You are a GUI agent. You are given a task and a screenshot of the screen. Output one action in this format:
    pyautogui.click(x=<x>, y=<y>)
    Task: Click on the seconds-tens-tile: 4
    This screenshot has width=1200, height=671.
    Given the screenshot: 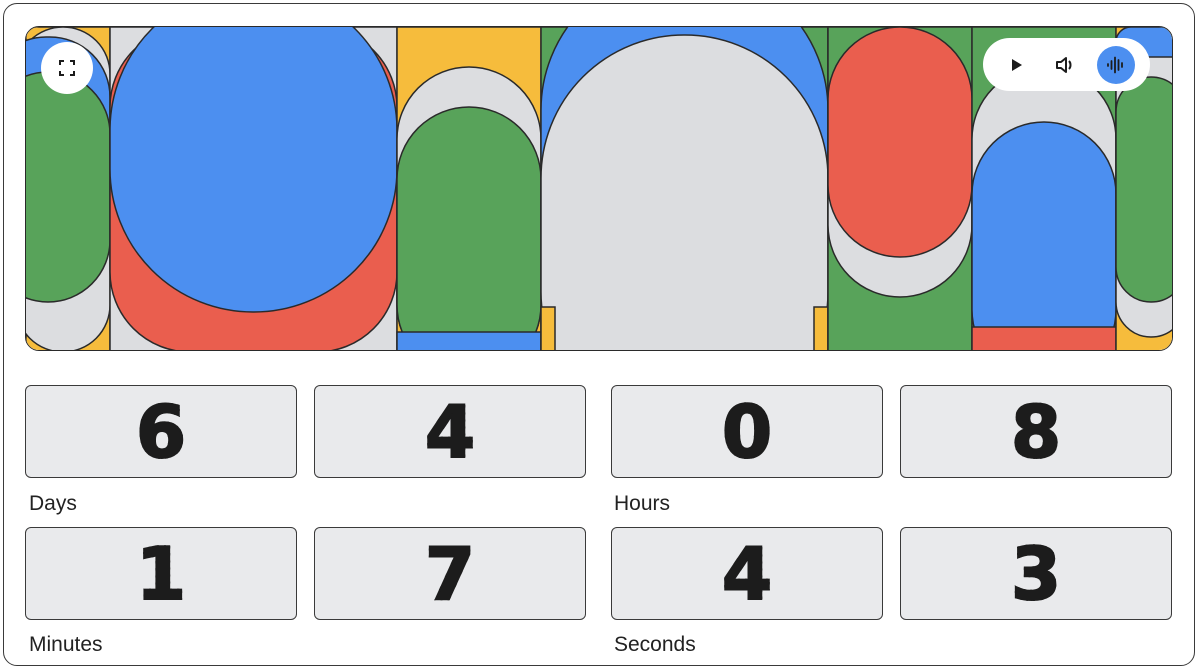 What is the action you would take?
    pyautogui.click(x=747, y=573)
    